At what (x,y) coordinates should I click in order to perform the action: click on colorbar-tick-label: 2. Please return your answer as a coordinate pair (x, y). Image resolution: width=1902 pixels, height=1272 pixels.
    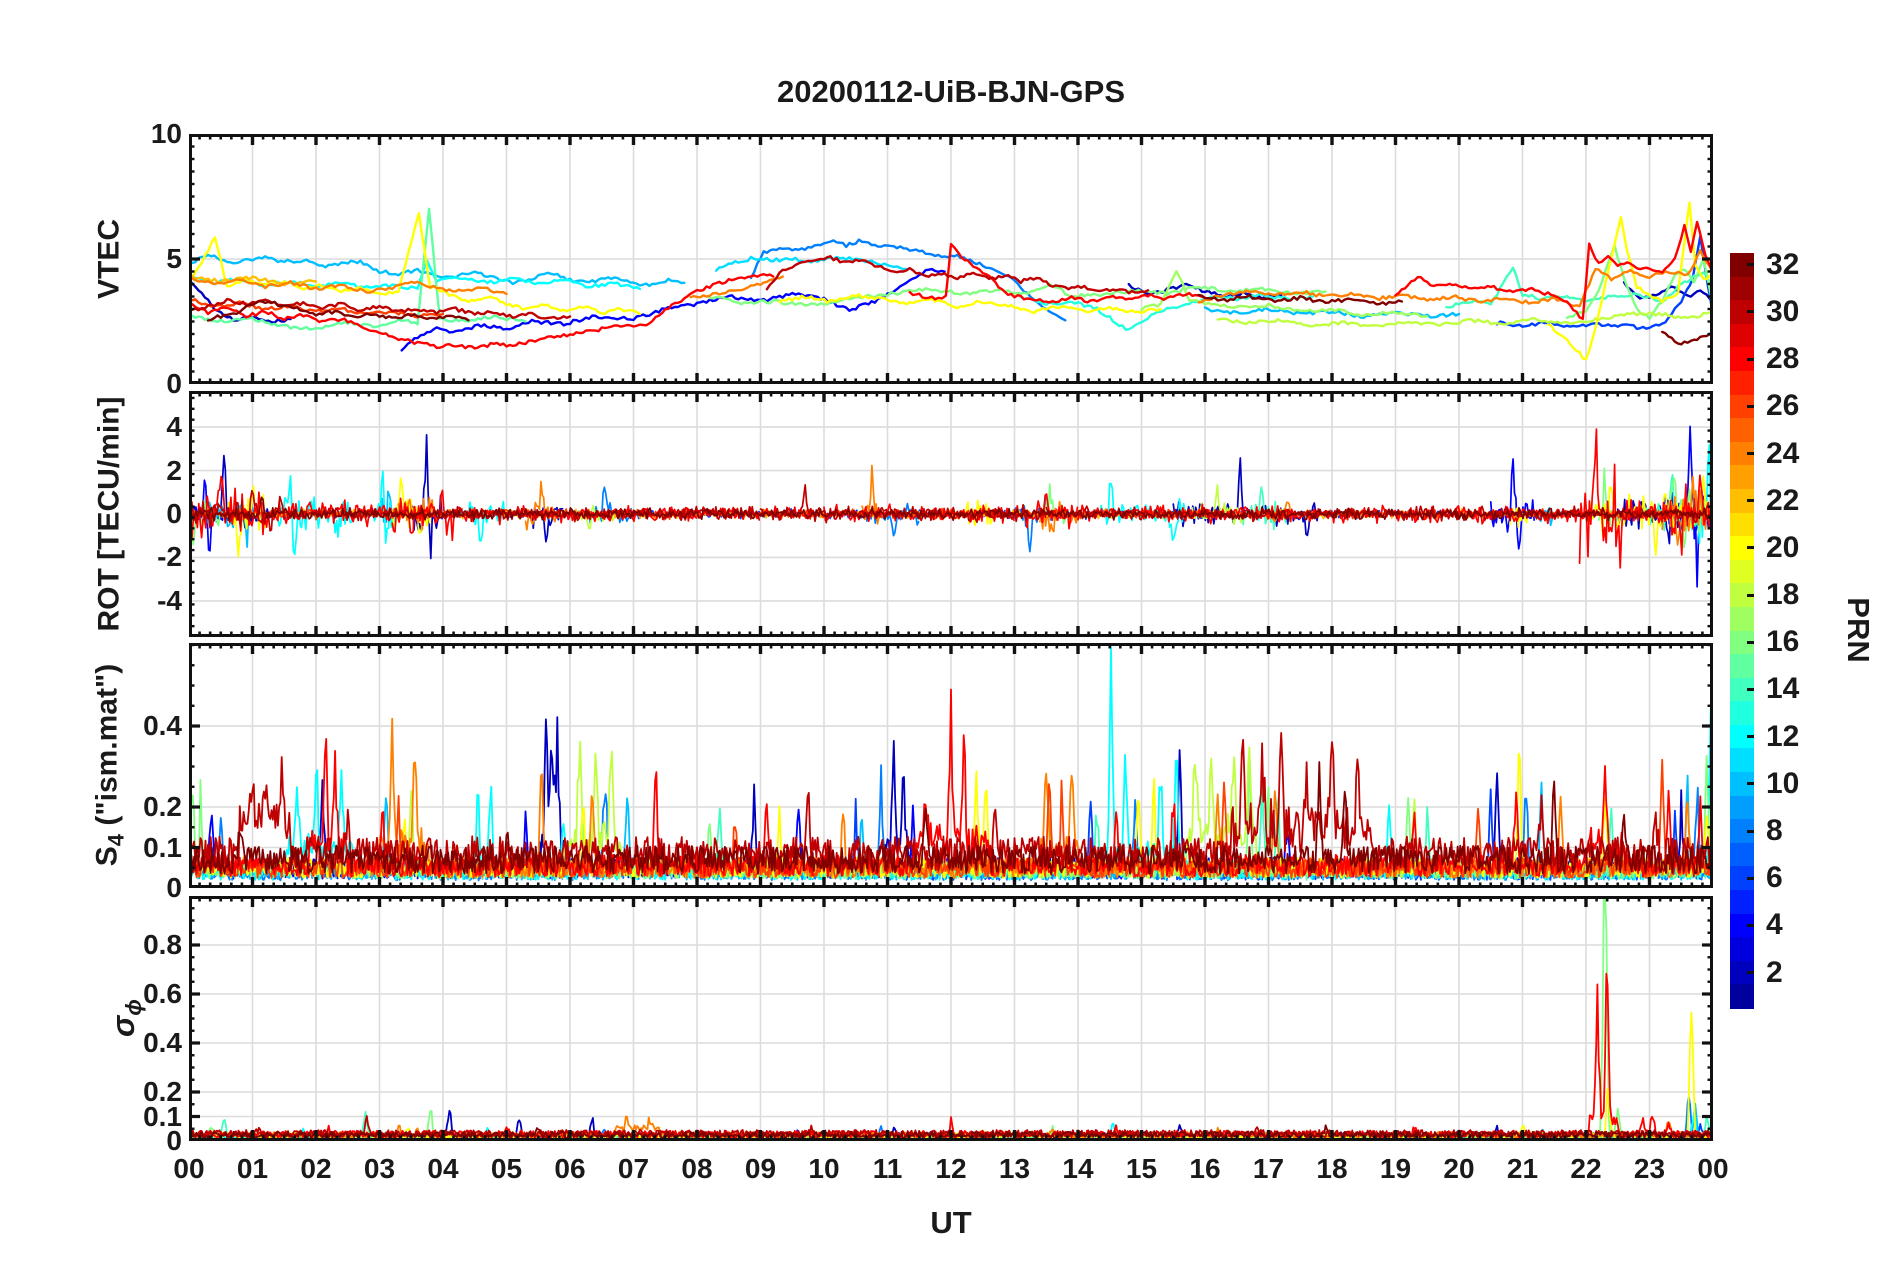
    Looking at the image, I should click on (1774, 972).